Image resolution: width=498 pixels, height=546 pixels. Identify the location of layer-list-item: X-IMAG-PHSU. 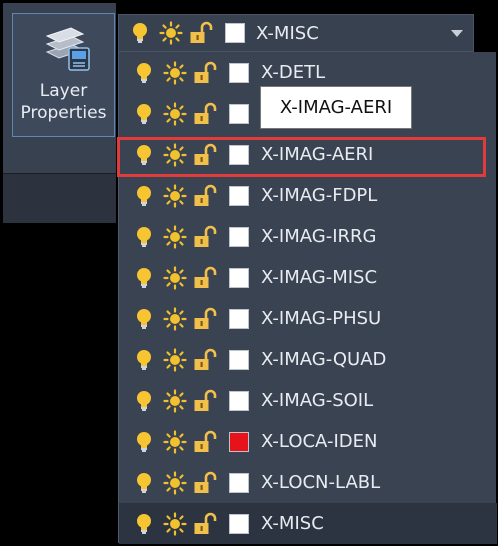
(308, 318).